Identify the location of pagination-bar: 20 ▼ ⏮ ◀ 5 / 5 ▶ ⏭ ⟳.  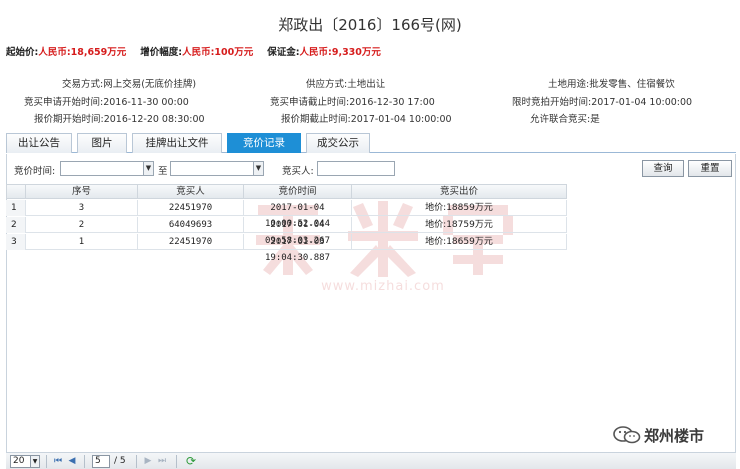
(371, 460).